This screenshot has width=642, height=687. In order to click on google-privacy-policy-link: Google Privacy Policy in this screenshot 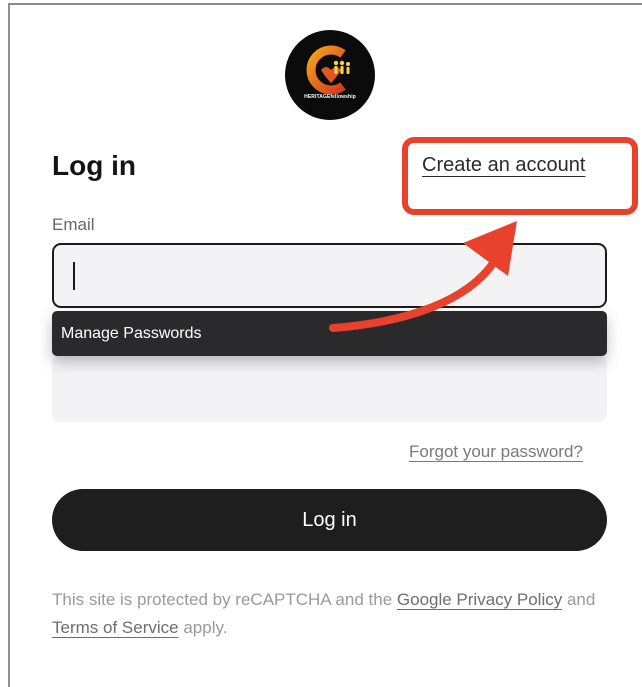, I will do `click(479, 599)`.